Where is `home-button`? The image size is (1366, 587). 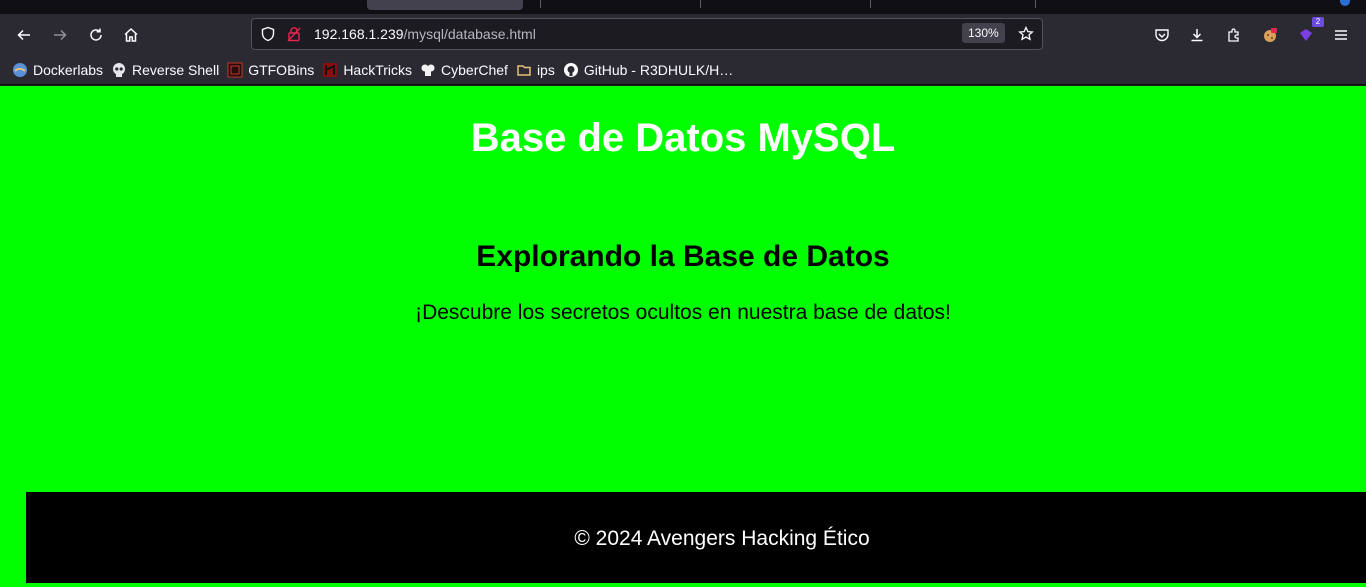 home-button is located at coordinates (131, 35).